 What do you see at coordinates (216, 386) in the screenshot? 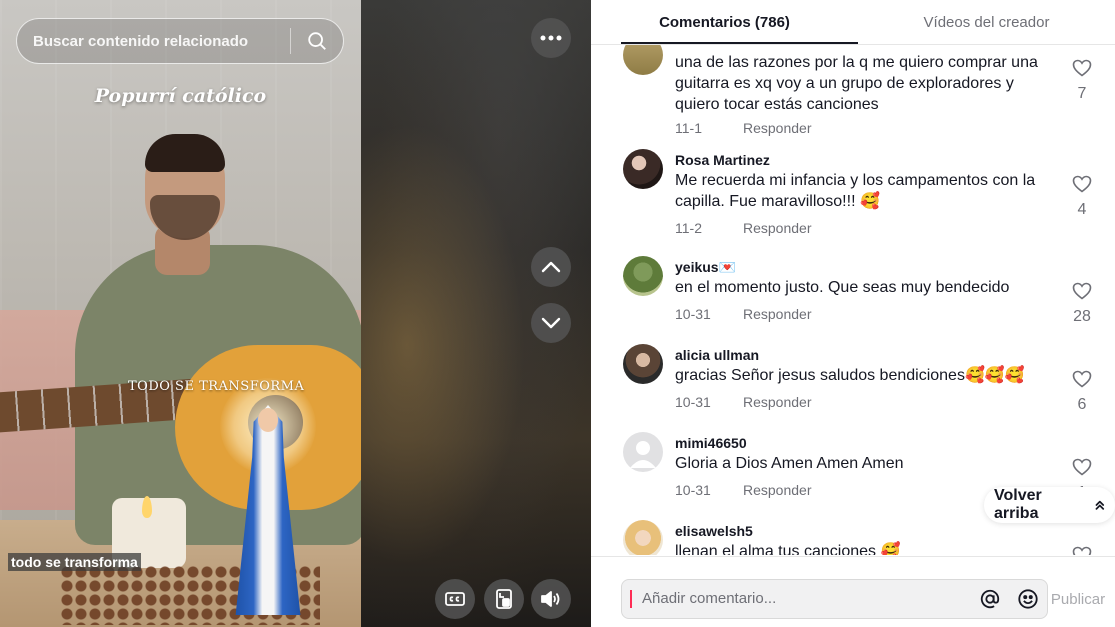
I see `video-text-overlay: TODO SE TRANSFORMA` at bounding box center [216, 386].